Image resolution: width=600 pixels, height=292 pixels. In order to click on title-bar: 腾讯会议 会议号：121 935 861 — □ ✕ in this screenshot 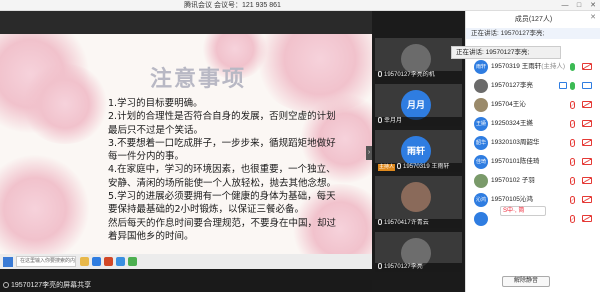, I will do `click(300, 5)`.